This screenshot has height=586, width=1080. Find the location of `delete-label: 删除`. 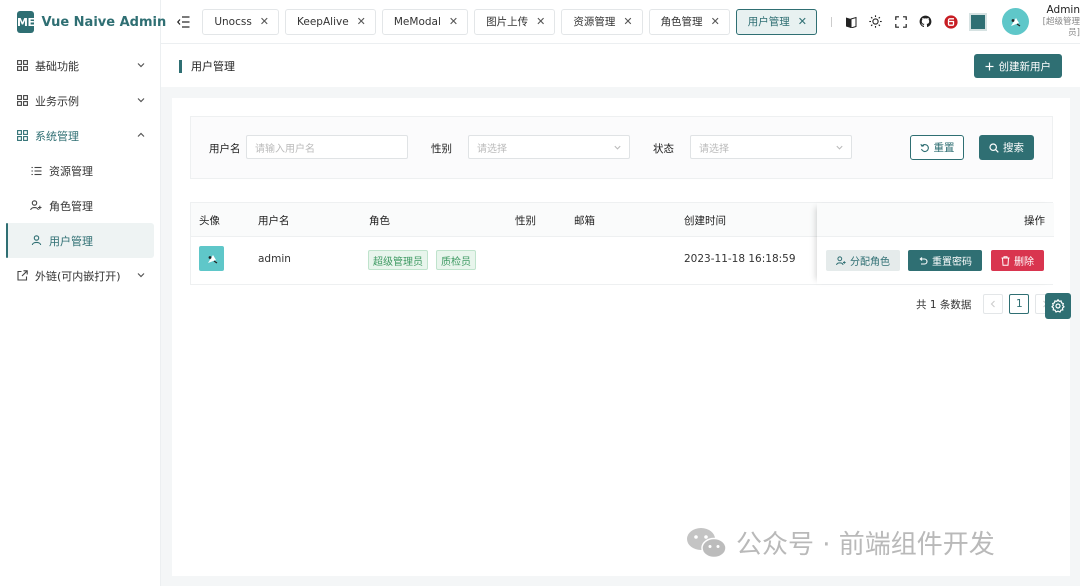

delete-label: 删除 is located at coordinates (1024, 262).